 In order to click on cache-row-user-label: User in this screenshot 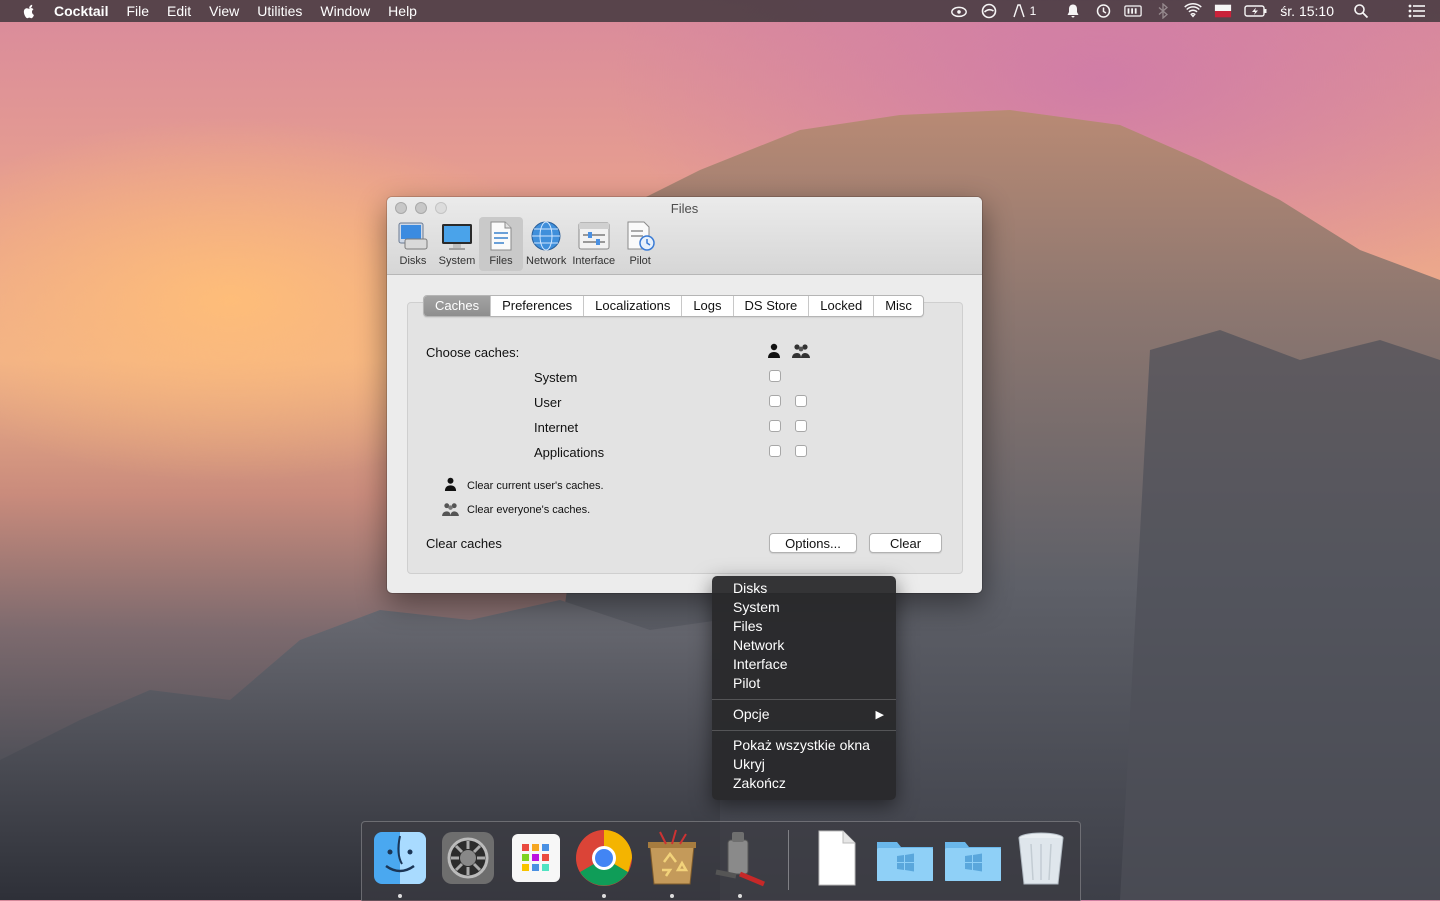, I will do `click(548, 402)`.